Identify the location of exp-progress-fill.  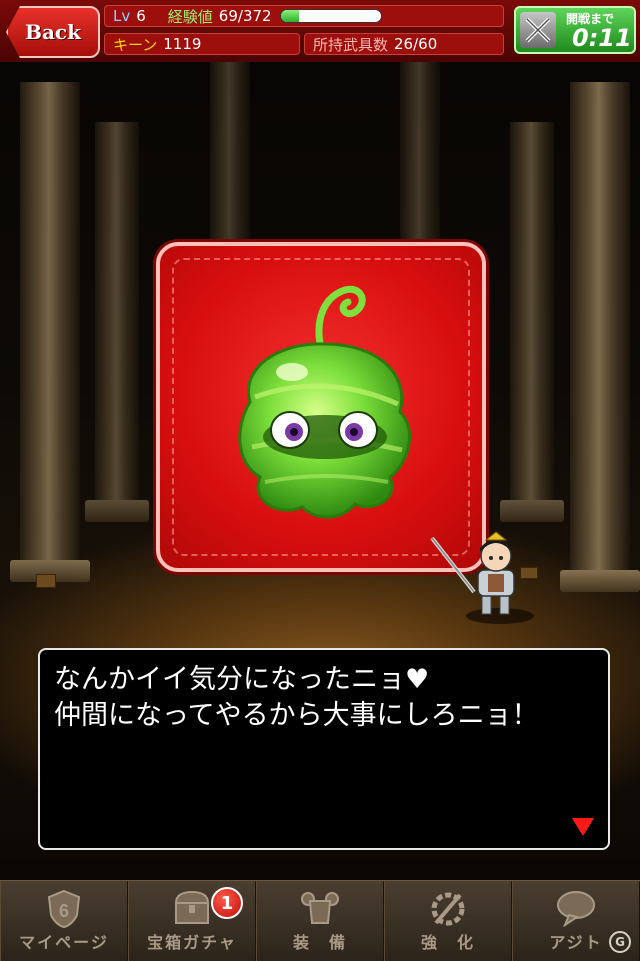
(290, 16).